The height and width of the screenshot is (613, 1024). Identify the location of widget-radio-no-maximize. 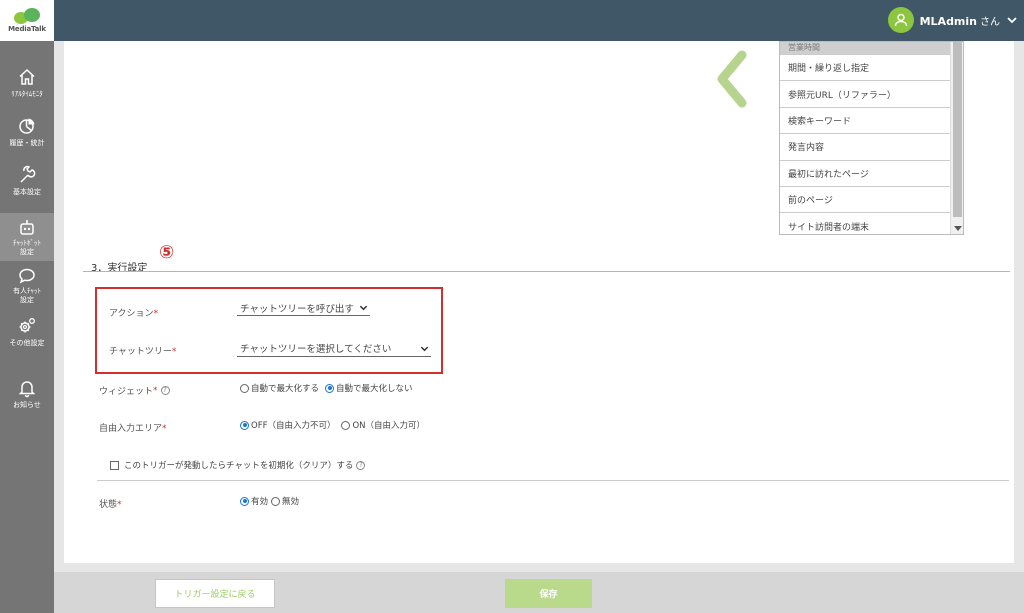
(330, 388).